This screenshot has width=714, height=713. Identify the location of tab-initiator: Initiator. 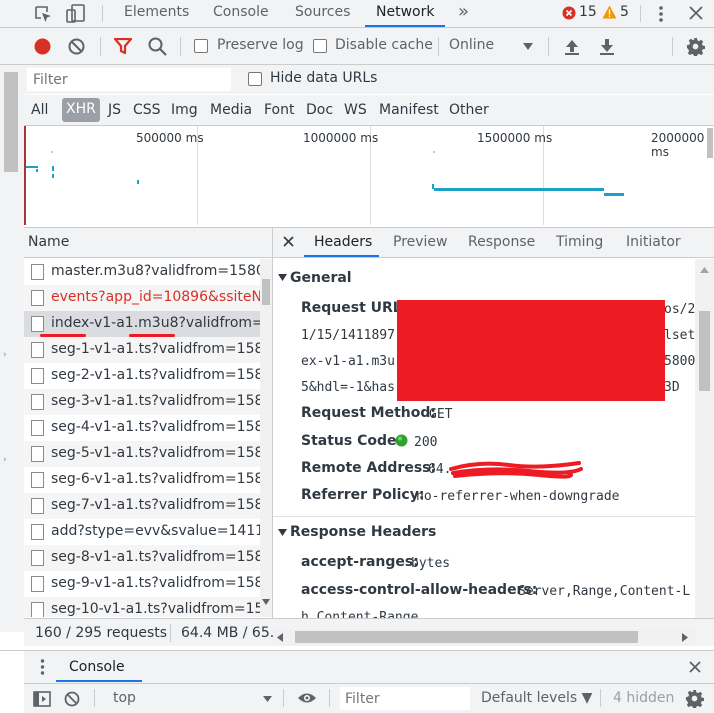
(653, 242).